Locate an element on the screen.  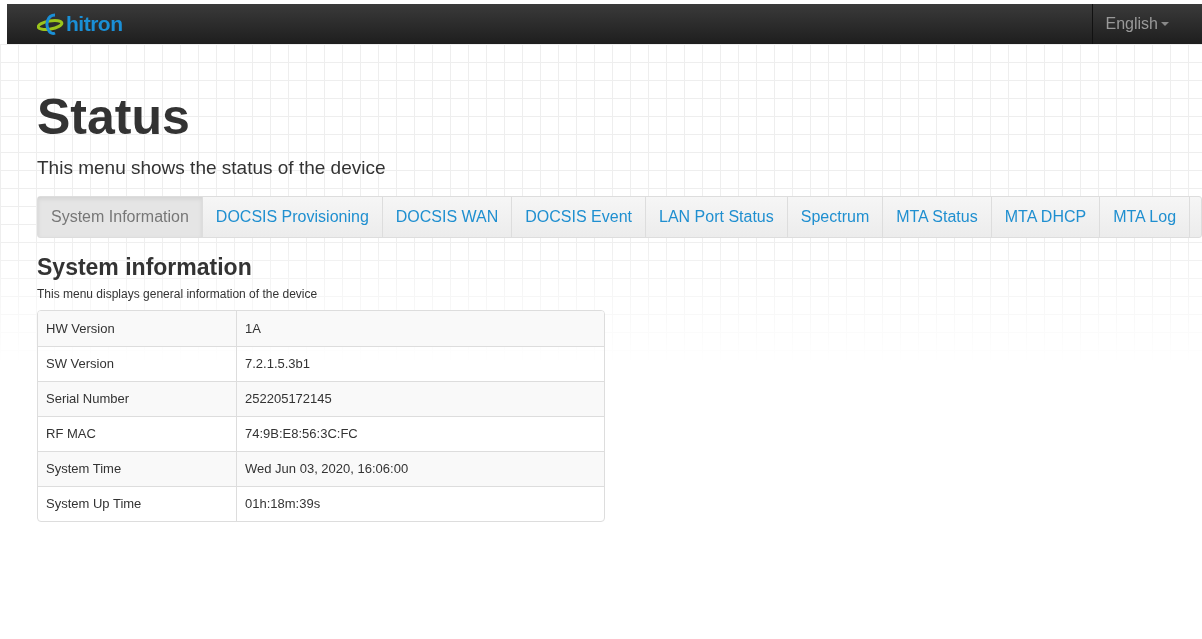
tab: MTA Log is located at coordinates (1145, 216).